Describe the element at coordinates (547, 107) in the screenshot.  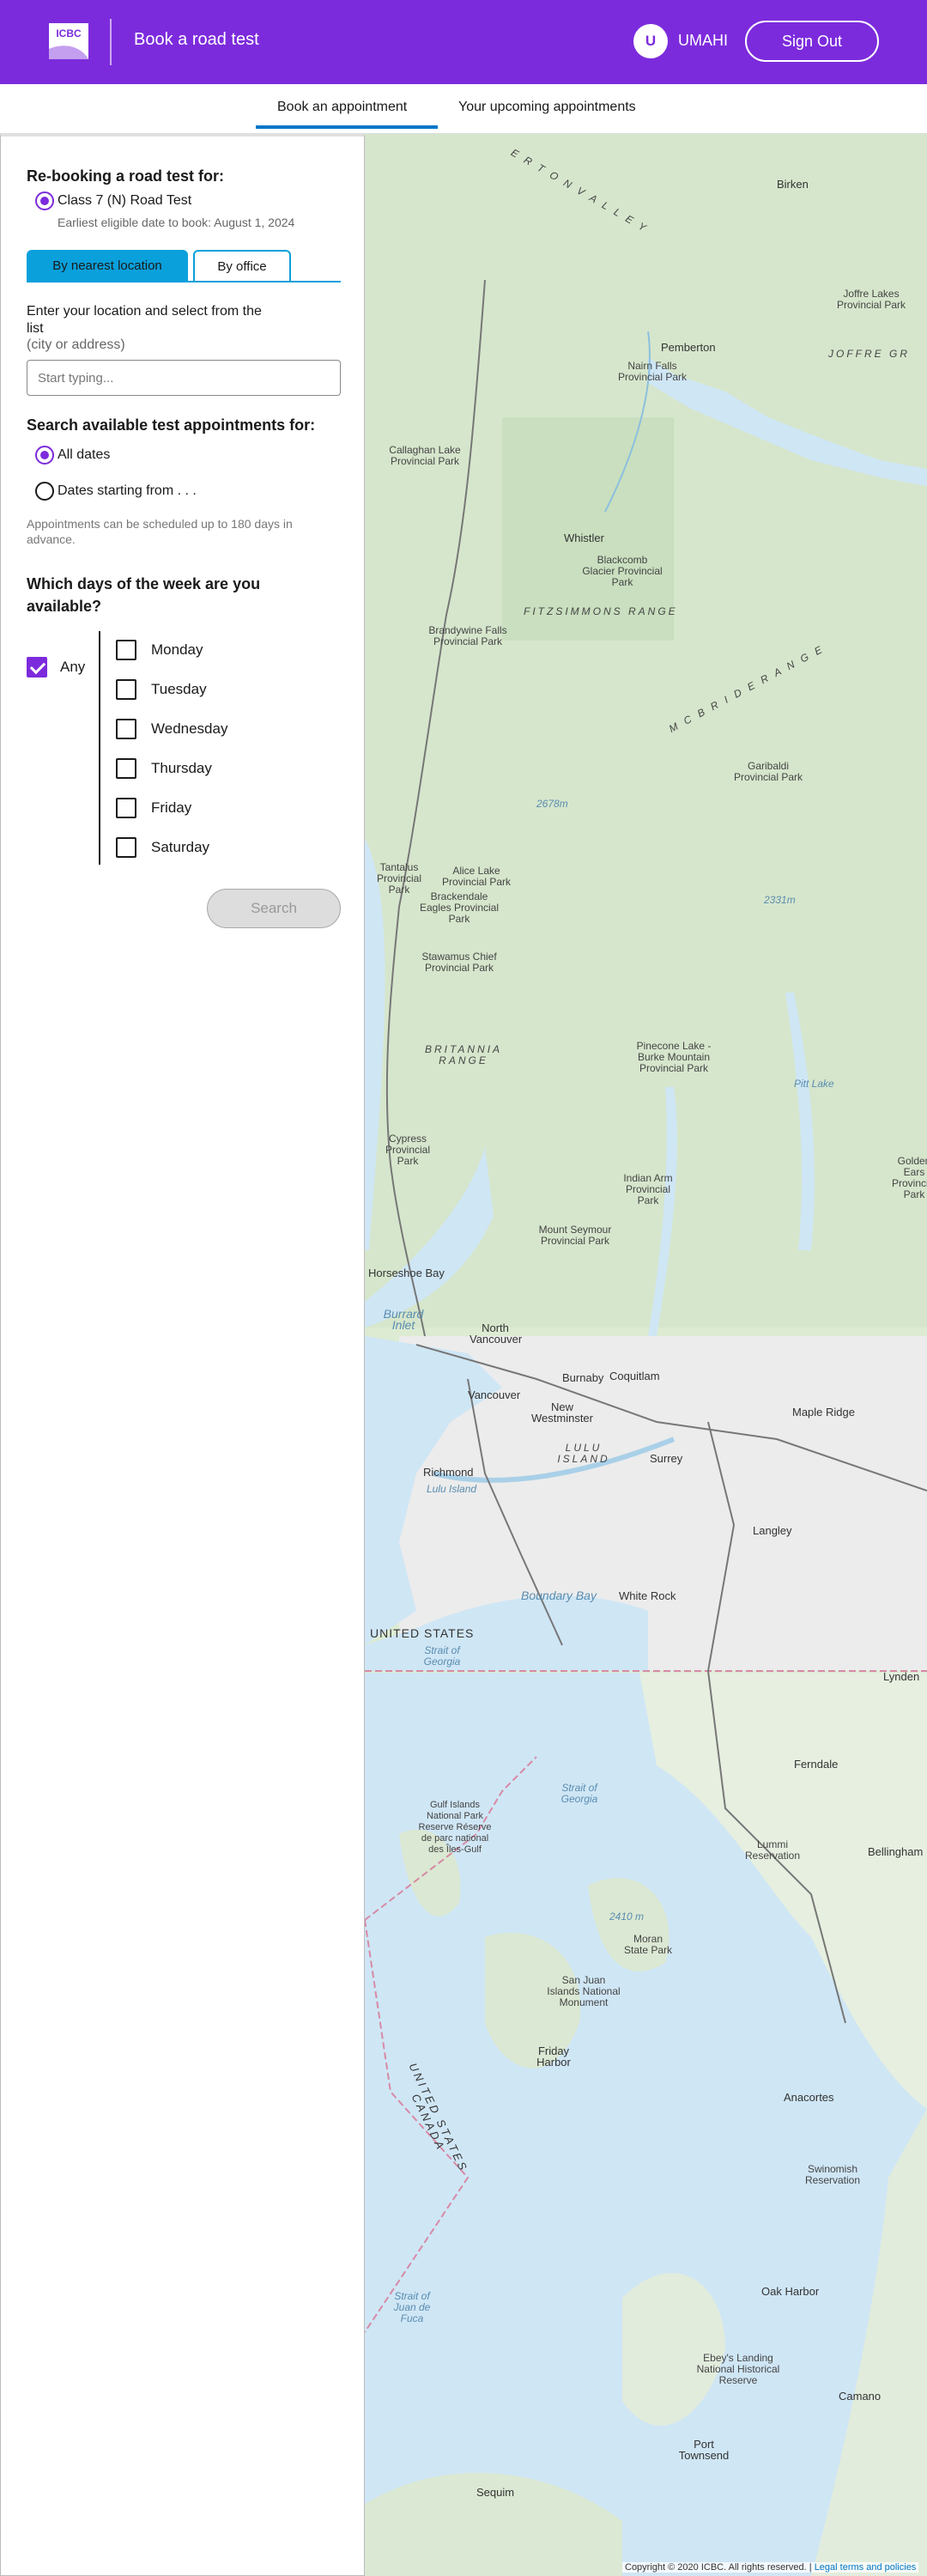
I see `tab-upcoming-appointments: Your upcoming appointments` at that location.